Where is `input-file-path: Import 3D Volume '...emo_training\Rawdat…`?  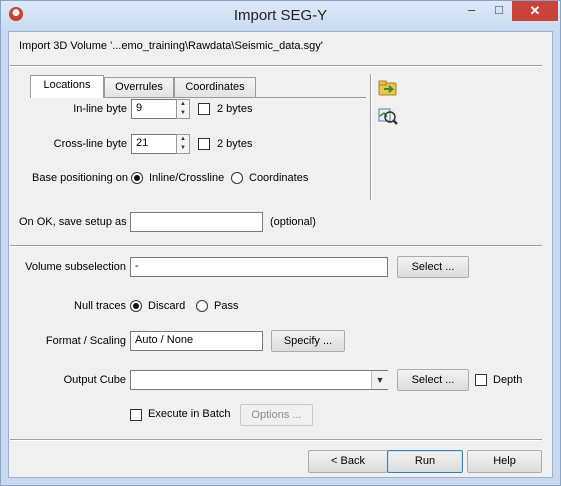
input-file-path: Import 3D Volume '...emo_training\Rawdat… is located at coordinates (171, 46).